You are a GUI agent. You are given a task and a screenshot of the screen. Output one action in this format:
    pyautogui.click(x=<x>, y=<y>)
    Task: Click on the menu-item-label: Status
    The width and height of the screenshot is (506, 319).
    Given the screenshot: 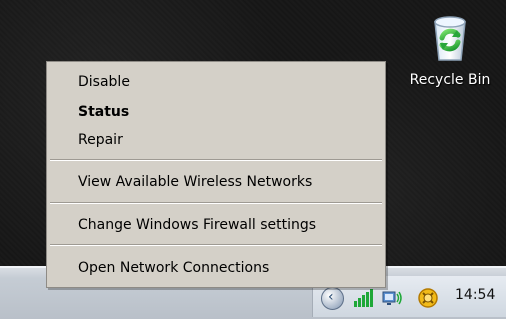 What is the action you would take?
    pyautogui.click(x=104, y=112)
    